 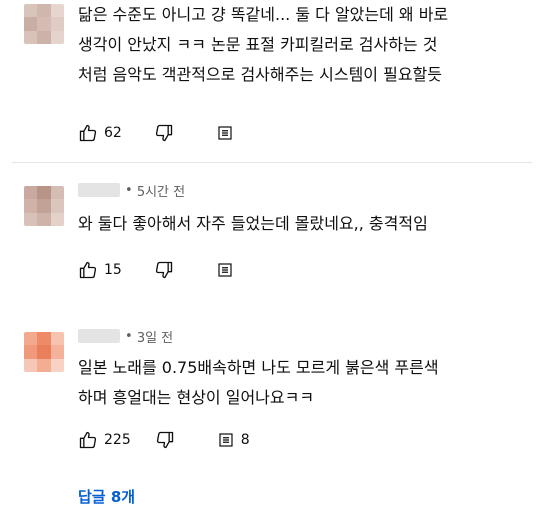 I want to click on like-count: 225, so click(x=117, y=440).